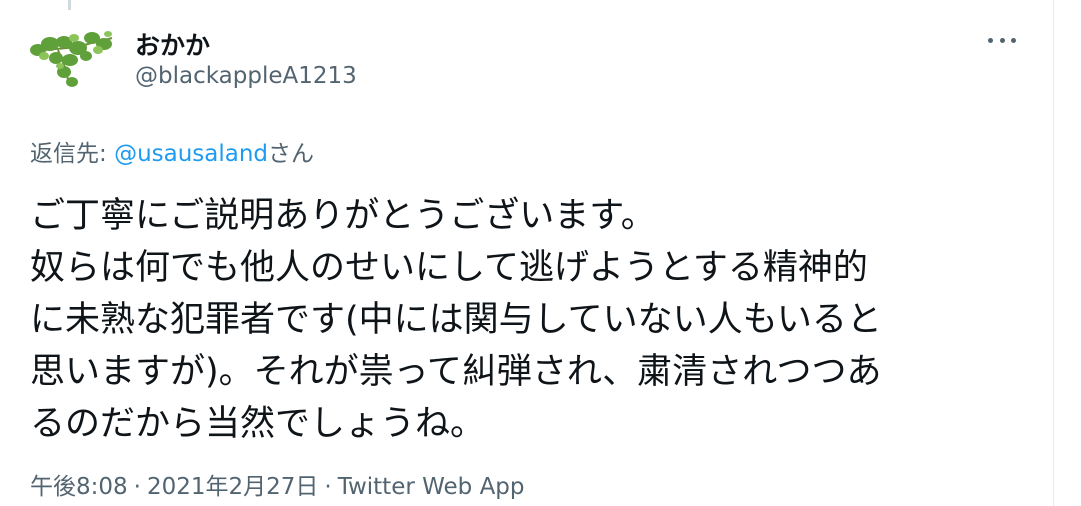  What do you see at coordinates (79, 487) in the screenshot?
I see `tweet-time-link: 午後8:08` at bounding box center [79, 487].